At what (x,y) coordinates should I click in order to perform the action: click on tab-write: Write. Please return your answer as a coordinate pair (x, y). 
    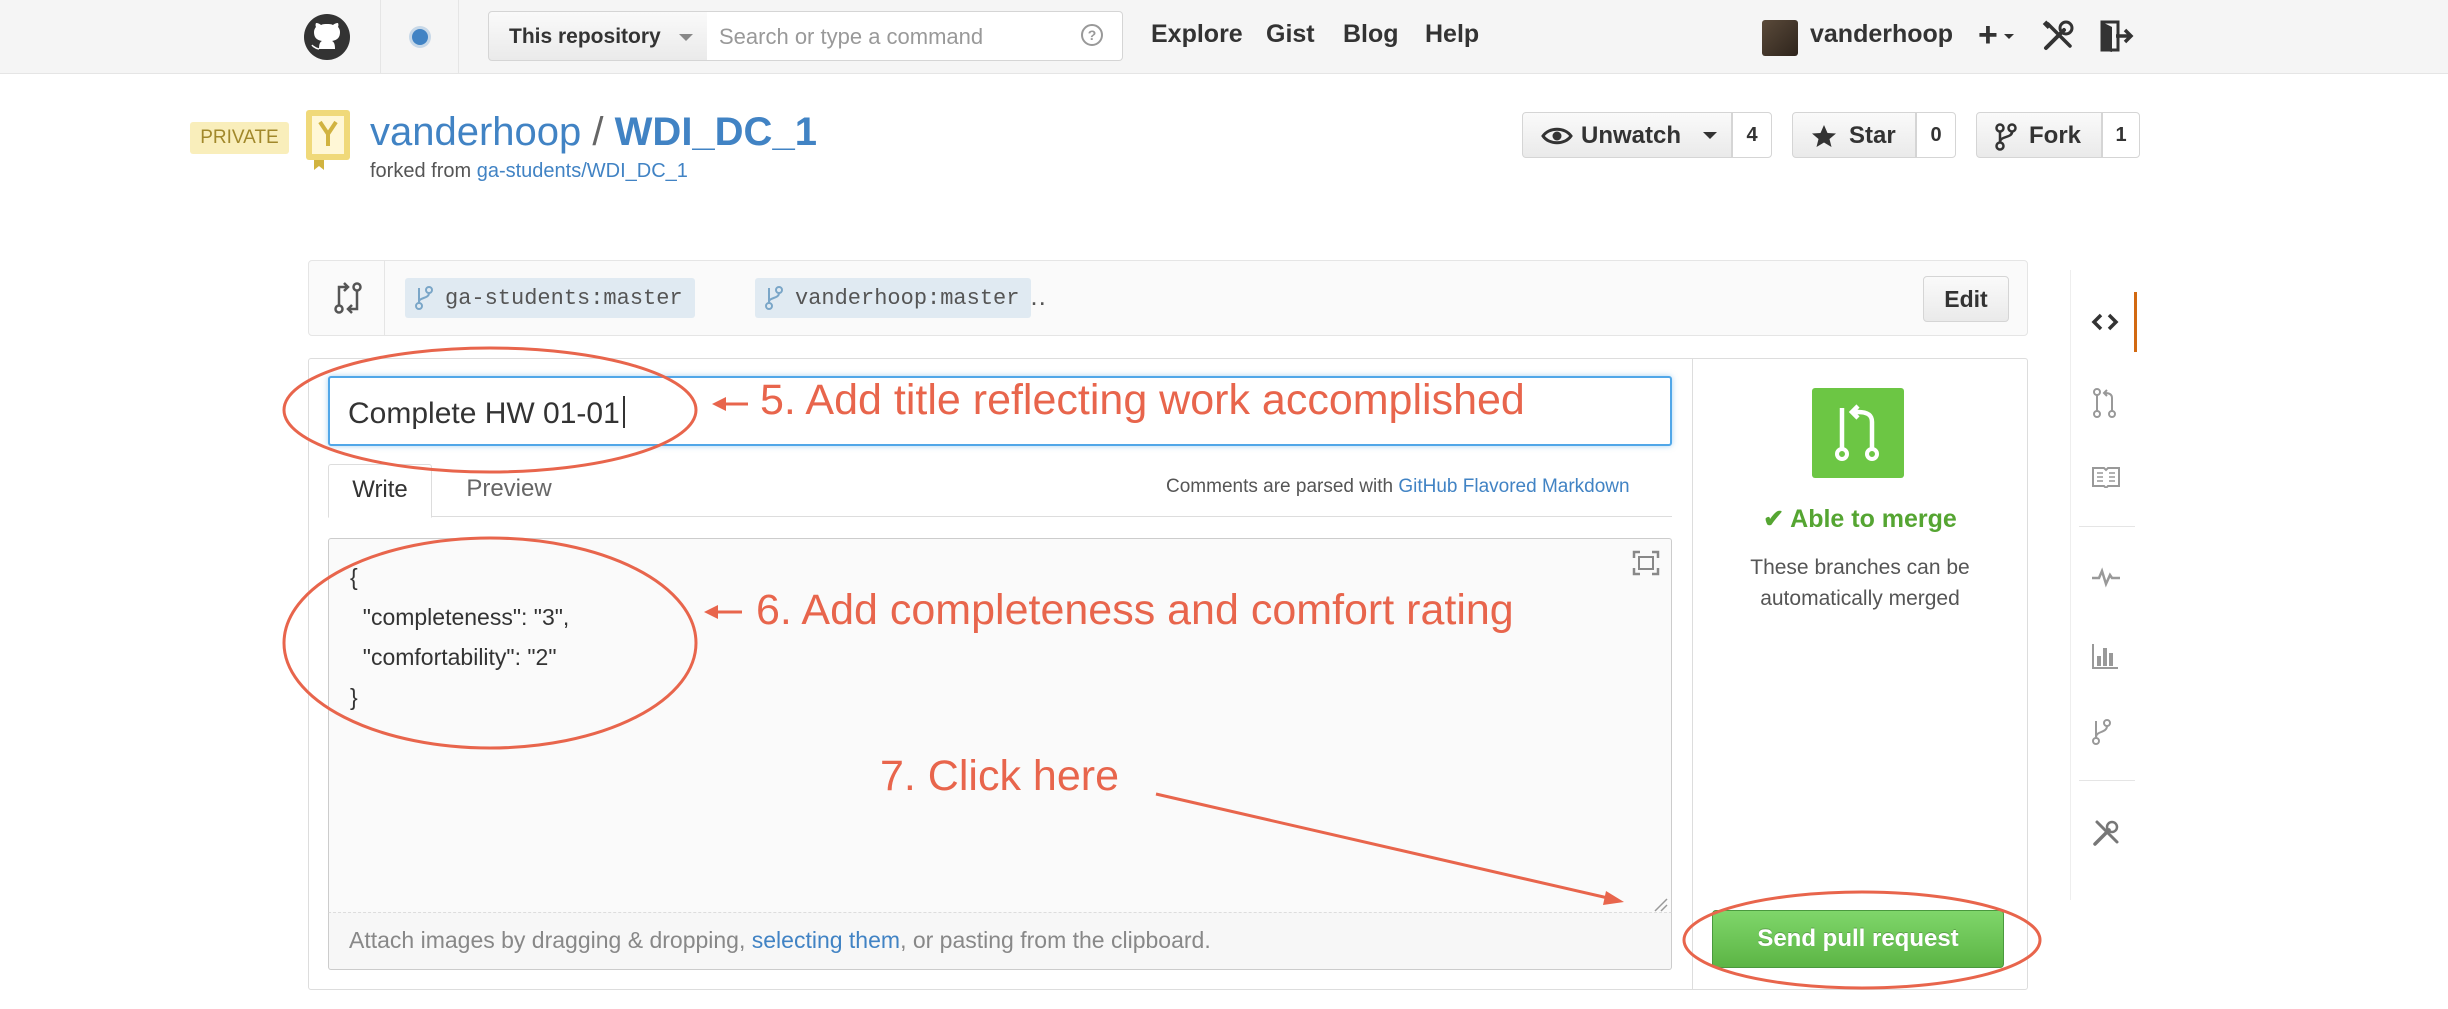
    Looking at the image, I should click on (380, 491).